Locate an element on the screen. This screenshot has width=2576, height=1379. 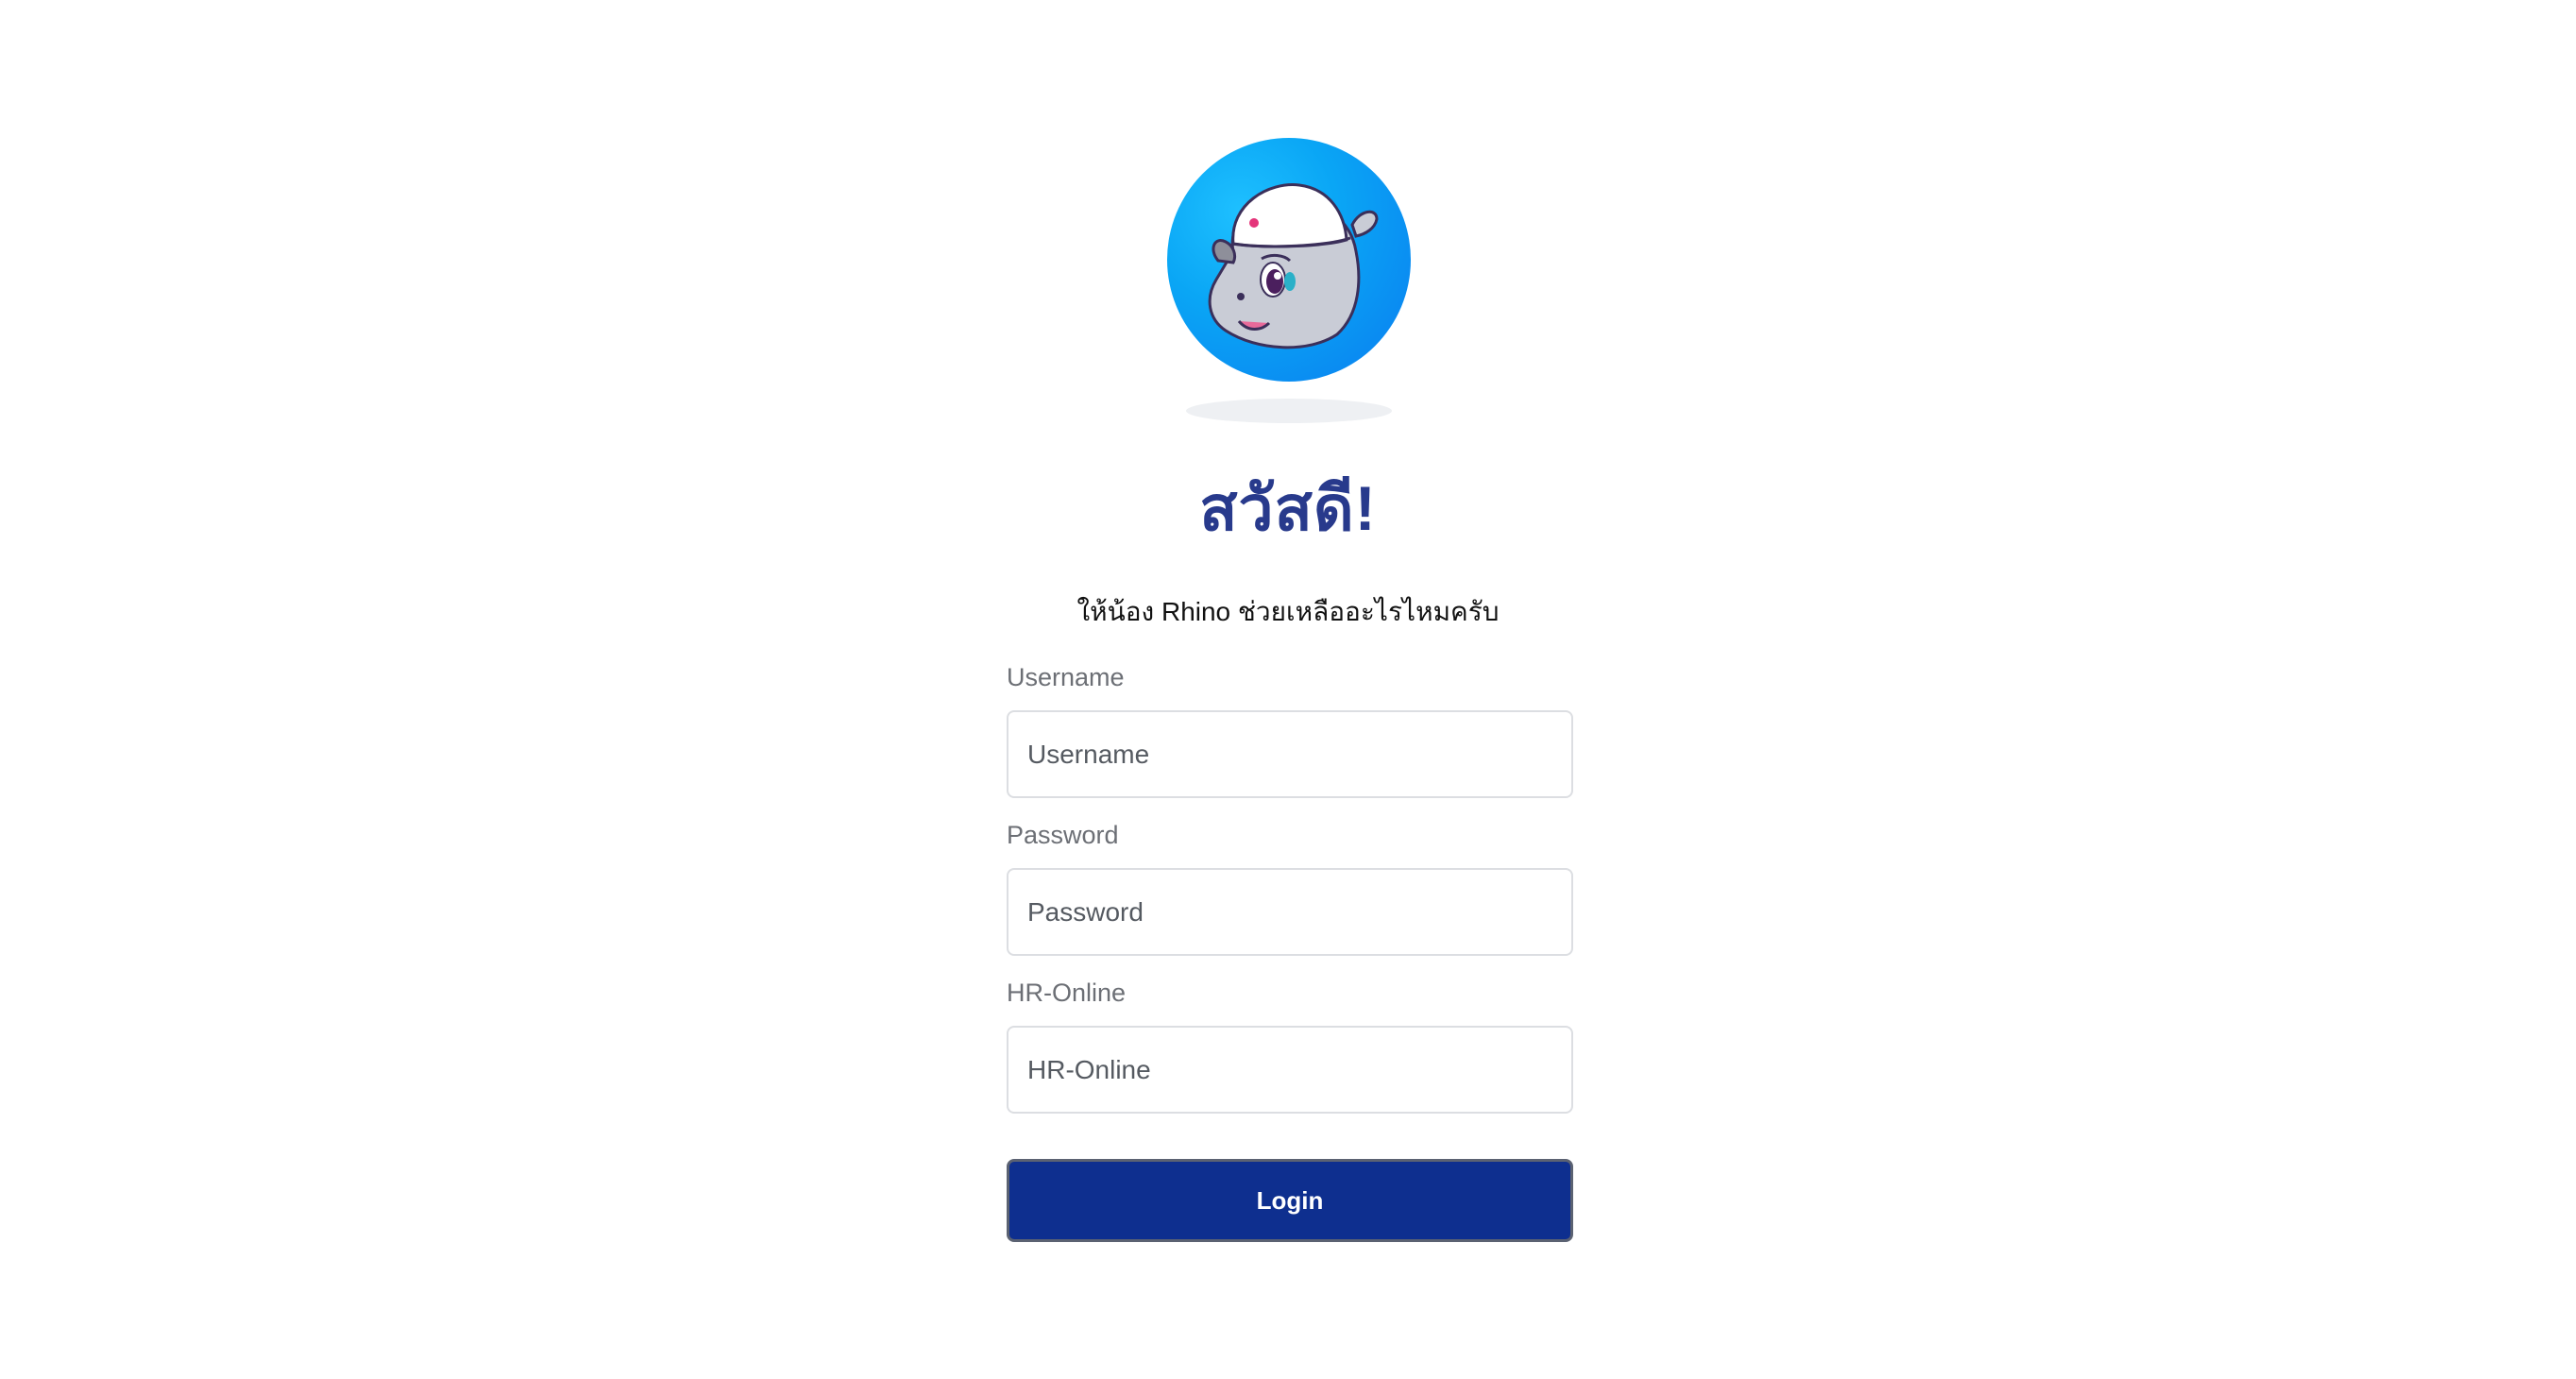
greeting-subtitle: ให้น้อง Rhino ช่วยเหลืออะไรไหมครับ is located at coordinates (1288, 612).